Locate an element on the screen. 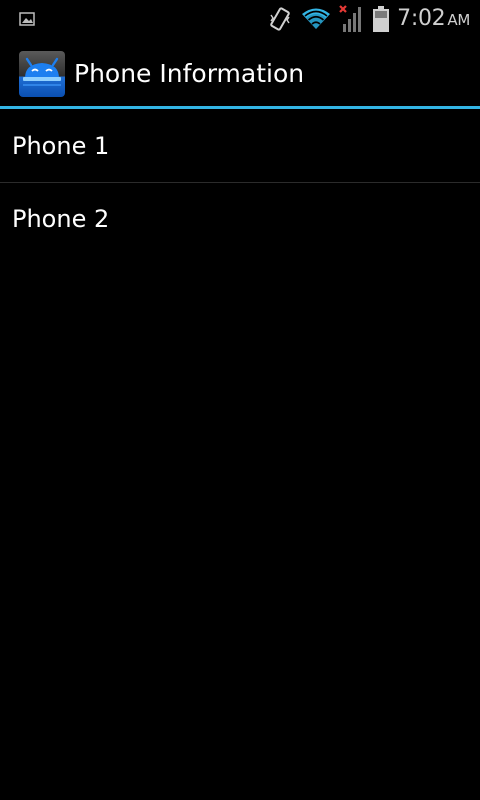  status-clock: 7:02 AM is located at coordinates (433, 19).